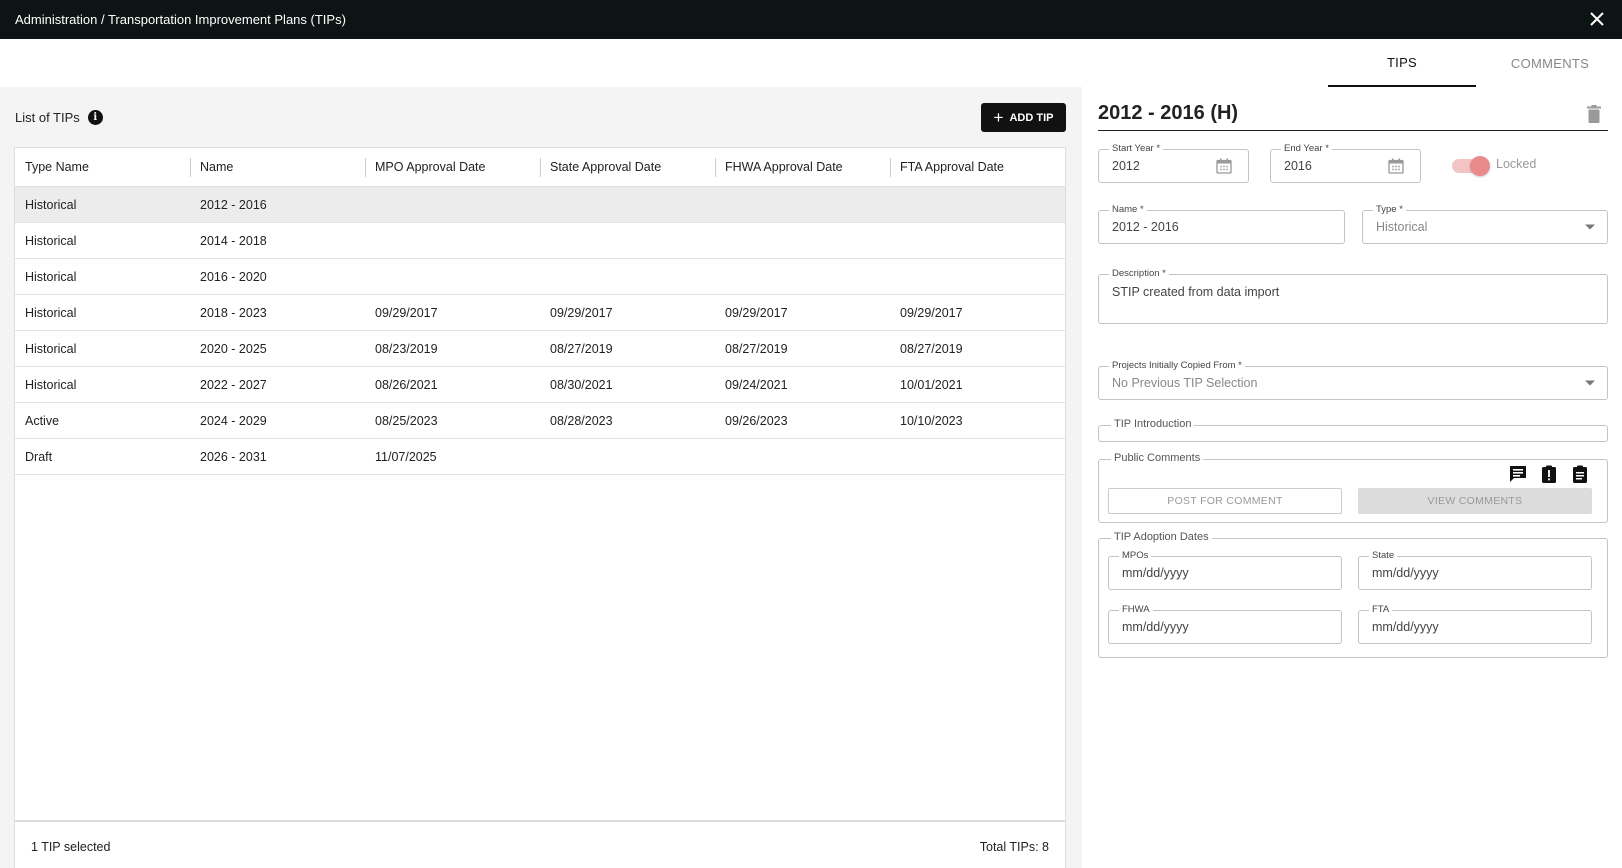 The image size is (1622, 868). What do you see at coordinates (1549, 474) in the screenshot?
I see `clipboard-alert-icon` at bounding box center [1549, 474].